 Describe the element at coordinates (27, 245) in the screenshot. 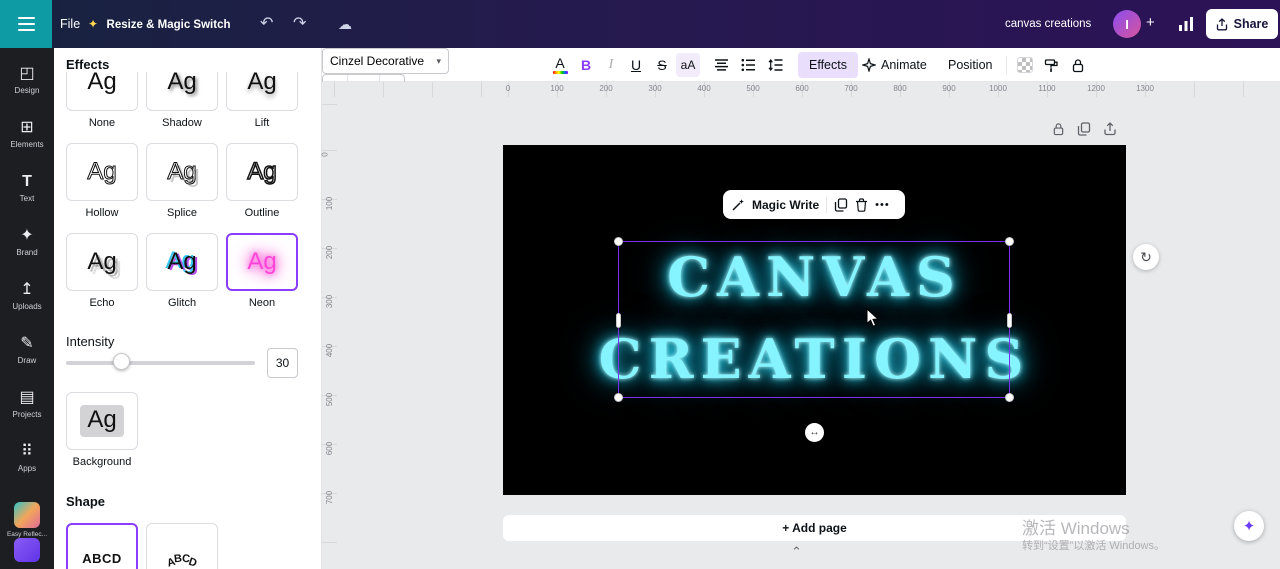

I see `sidebar-item-brand: ✦ Brand` at that location.